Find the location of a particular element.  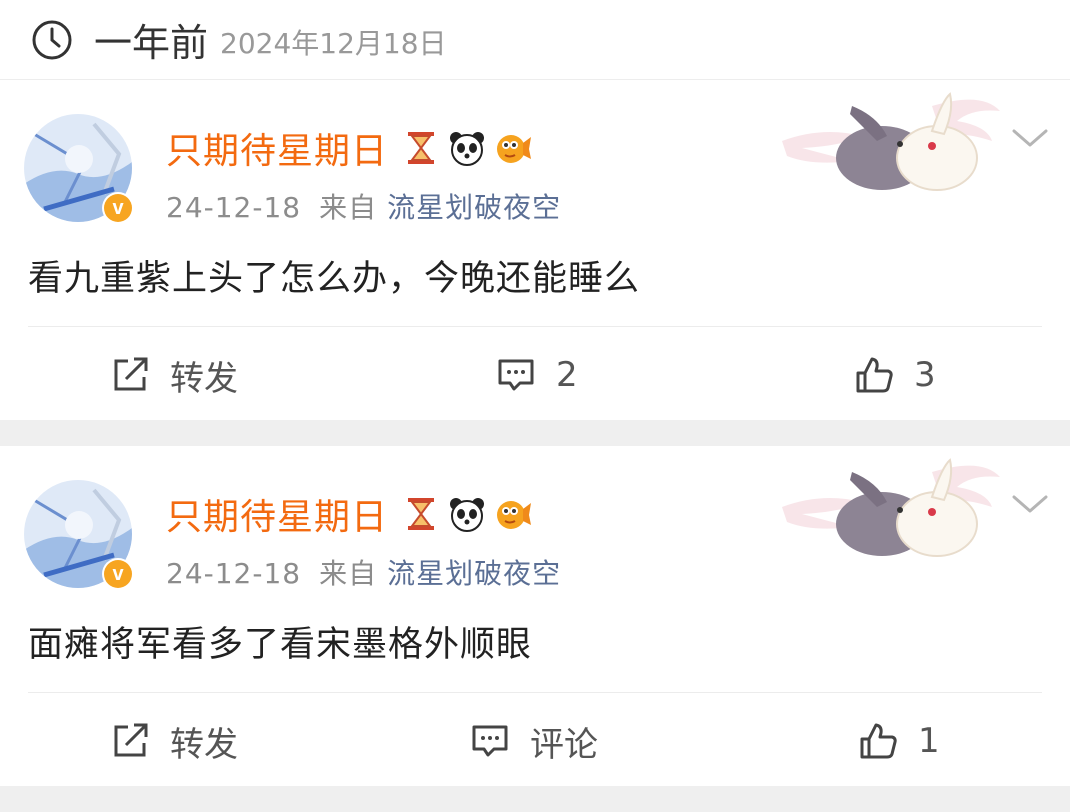

comment-count: 2 is located at coordinates (567, 375).